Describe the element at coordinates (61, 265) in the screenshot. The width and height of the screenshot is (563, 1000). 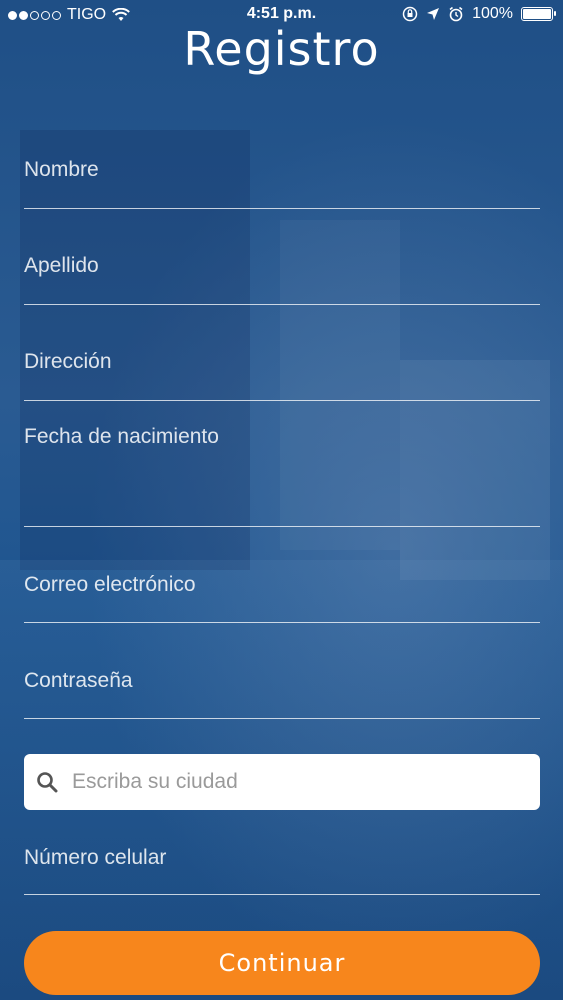
I see `lastname-field-label: Apellido` at that location.